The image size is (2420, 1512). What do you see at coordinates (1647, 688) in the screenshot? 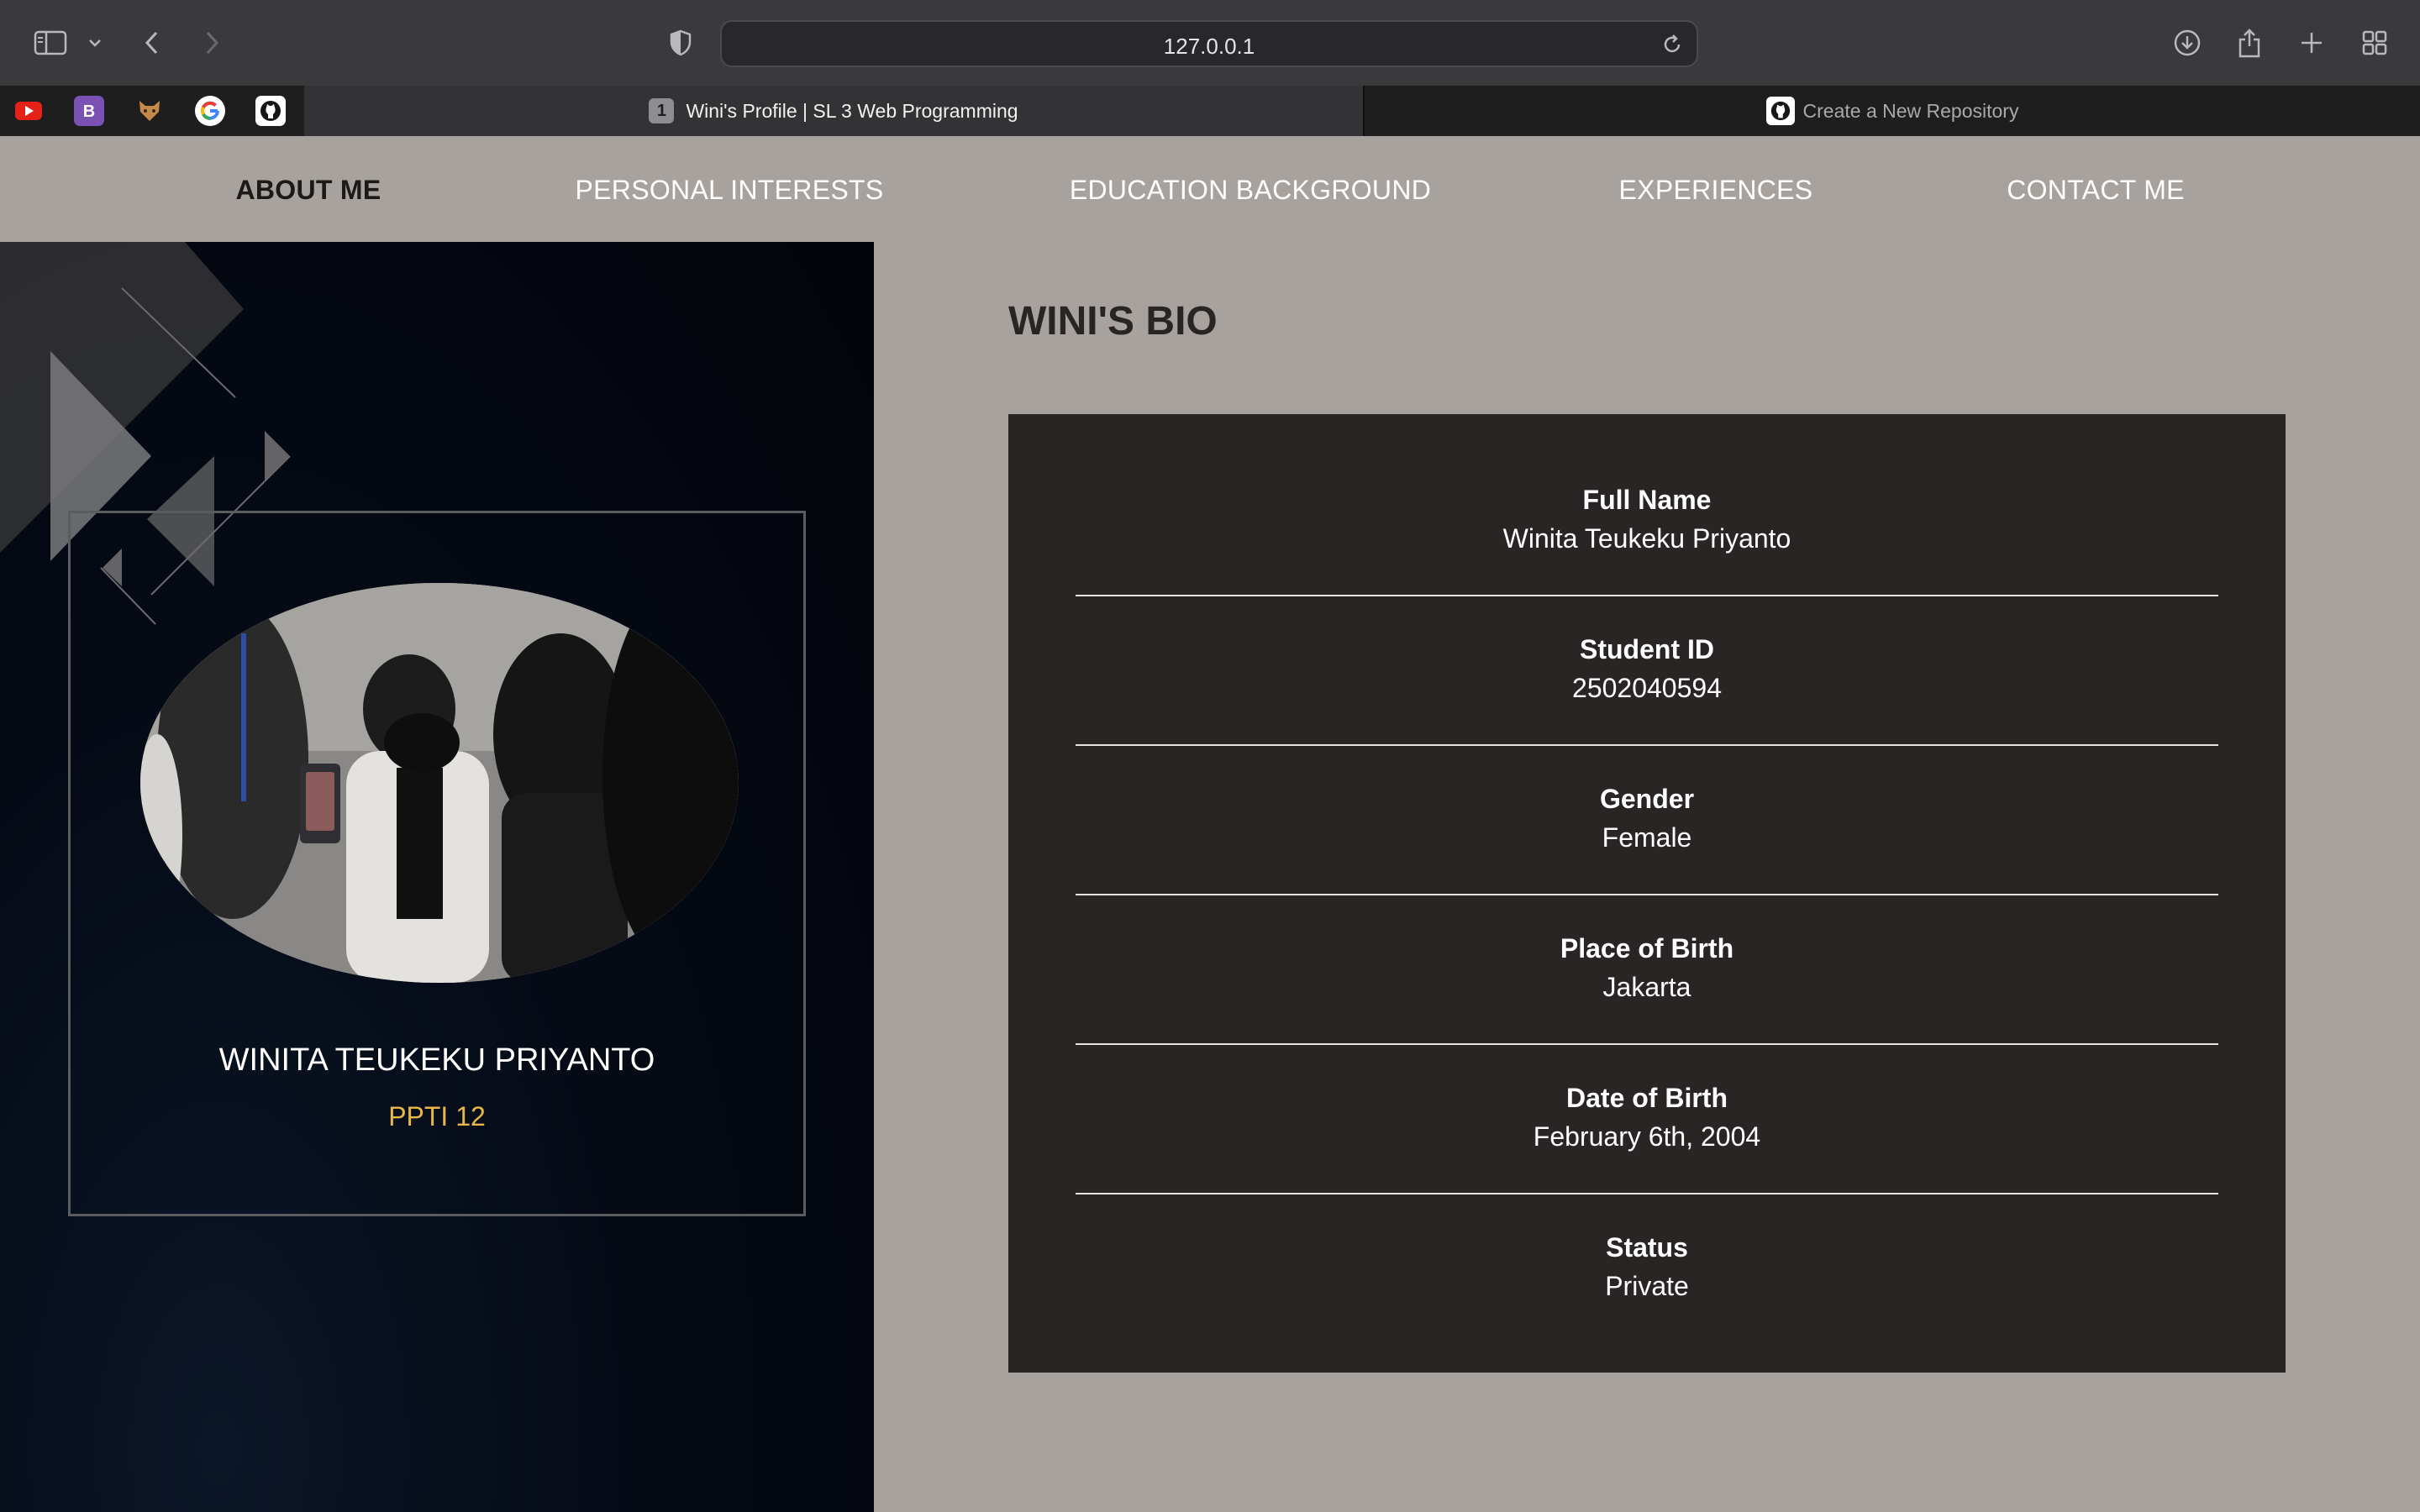
I see `bio-value: 2502040594` at bounding box center [1647, 688].